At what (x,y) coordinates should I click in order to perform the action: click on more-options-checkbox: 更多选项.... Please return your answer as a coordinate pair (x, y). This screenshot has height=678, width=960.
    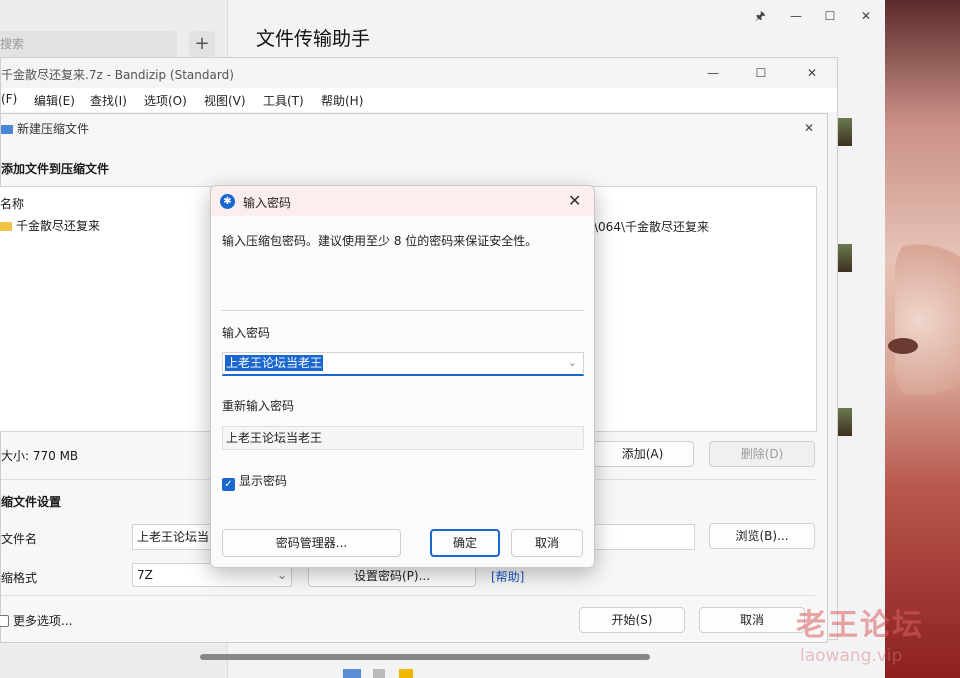
    Looking at the image, I should click on (36, 620).